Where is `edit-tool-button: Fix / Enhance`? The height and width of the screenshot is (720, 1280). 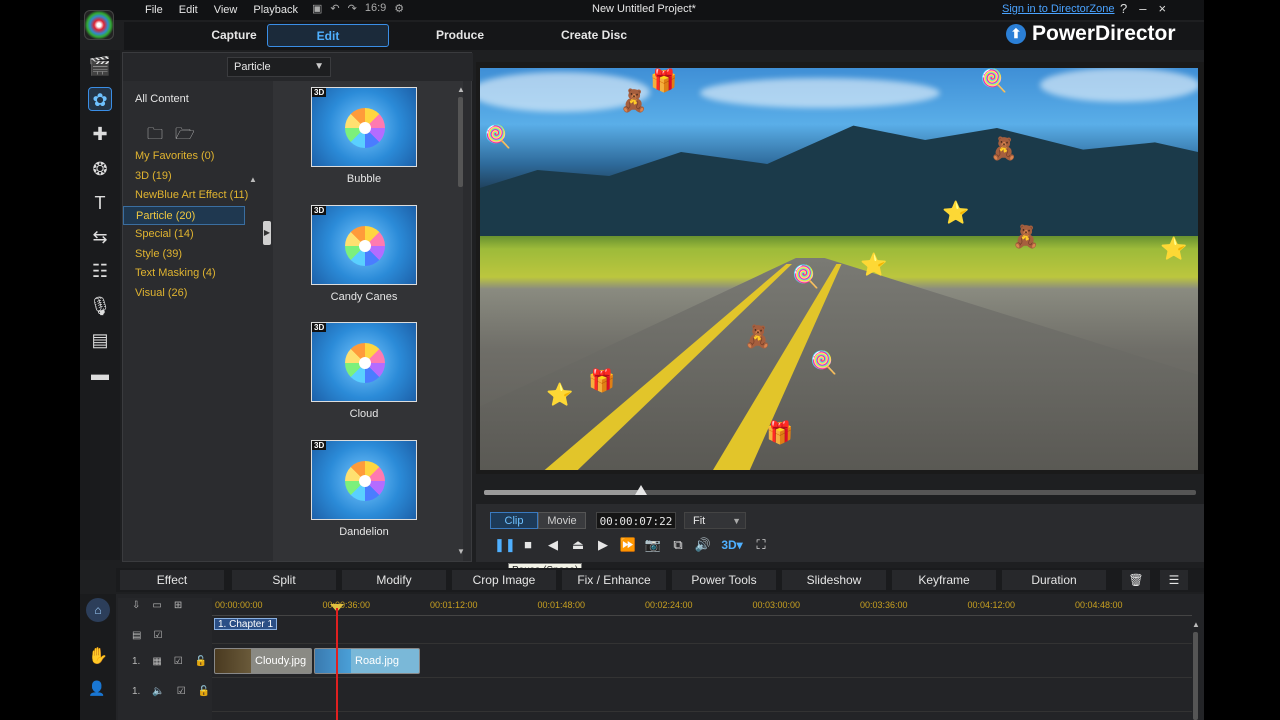
edit-tool-button: Fix / Enhance is located at coordinates (614, 580).